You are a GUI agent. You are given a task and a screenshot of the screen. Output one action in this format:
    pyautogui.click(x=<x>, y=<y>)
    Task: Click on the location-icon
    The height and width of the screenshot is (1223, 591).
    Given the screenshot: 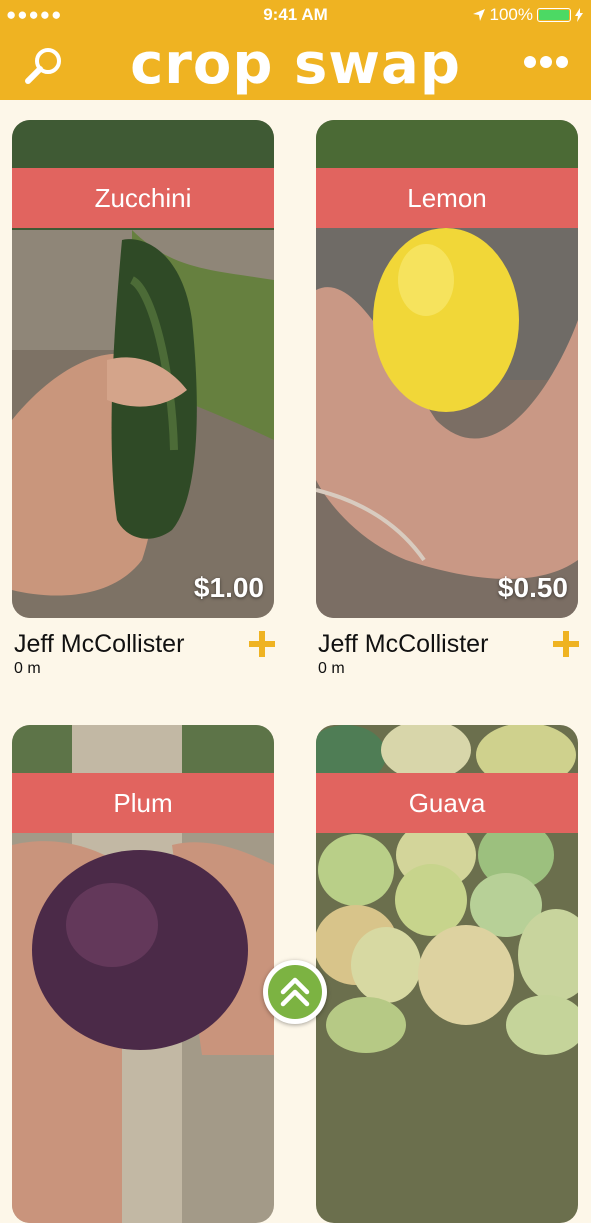 What is the action you would take?
    pyautogui.click(x=478, y=15)
    